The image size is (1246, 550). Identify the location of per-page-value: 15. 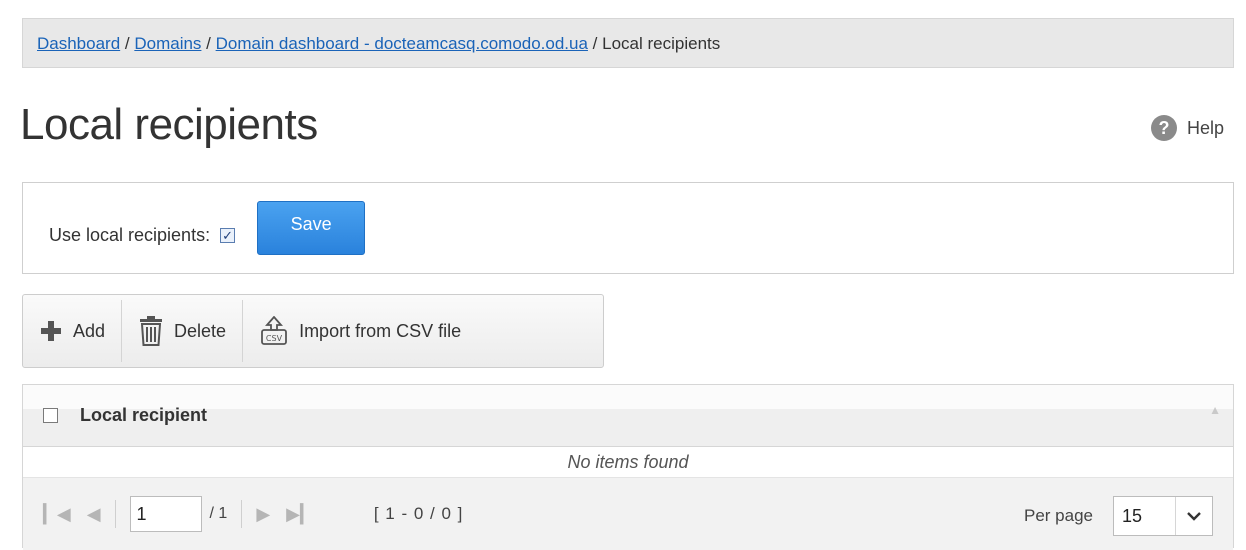
(1132, 515).